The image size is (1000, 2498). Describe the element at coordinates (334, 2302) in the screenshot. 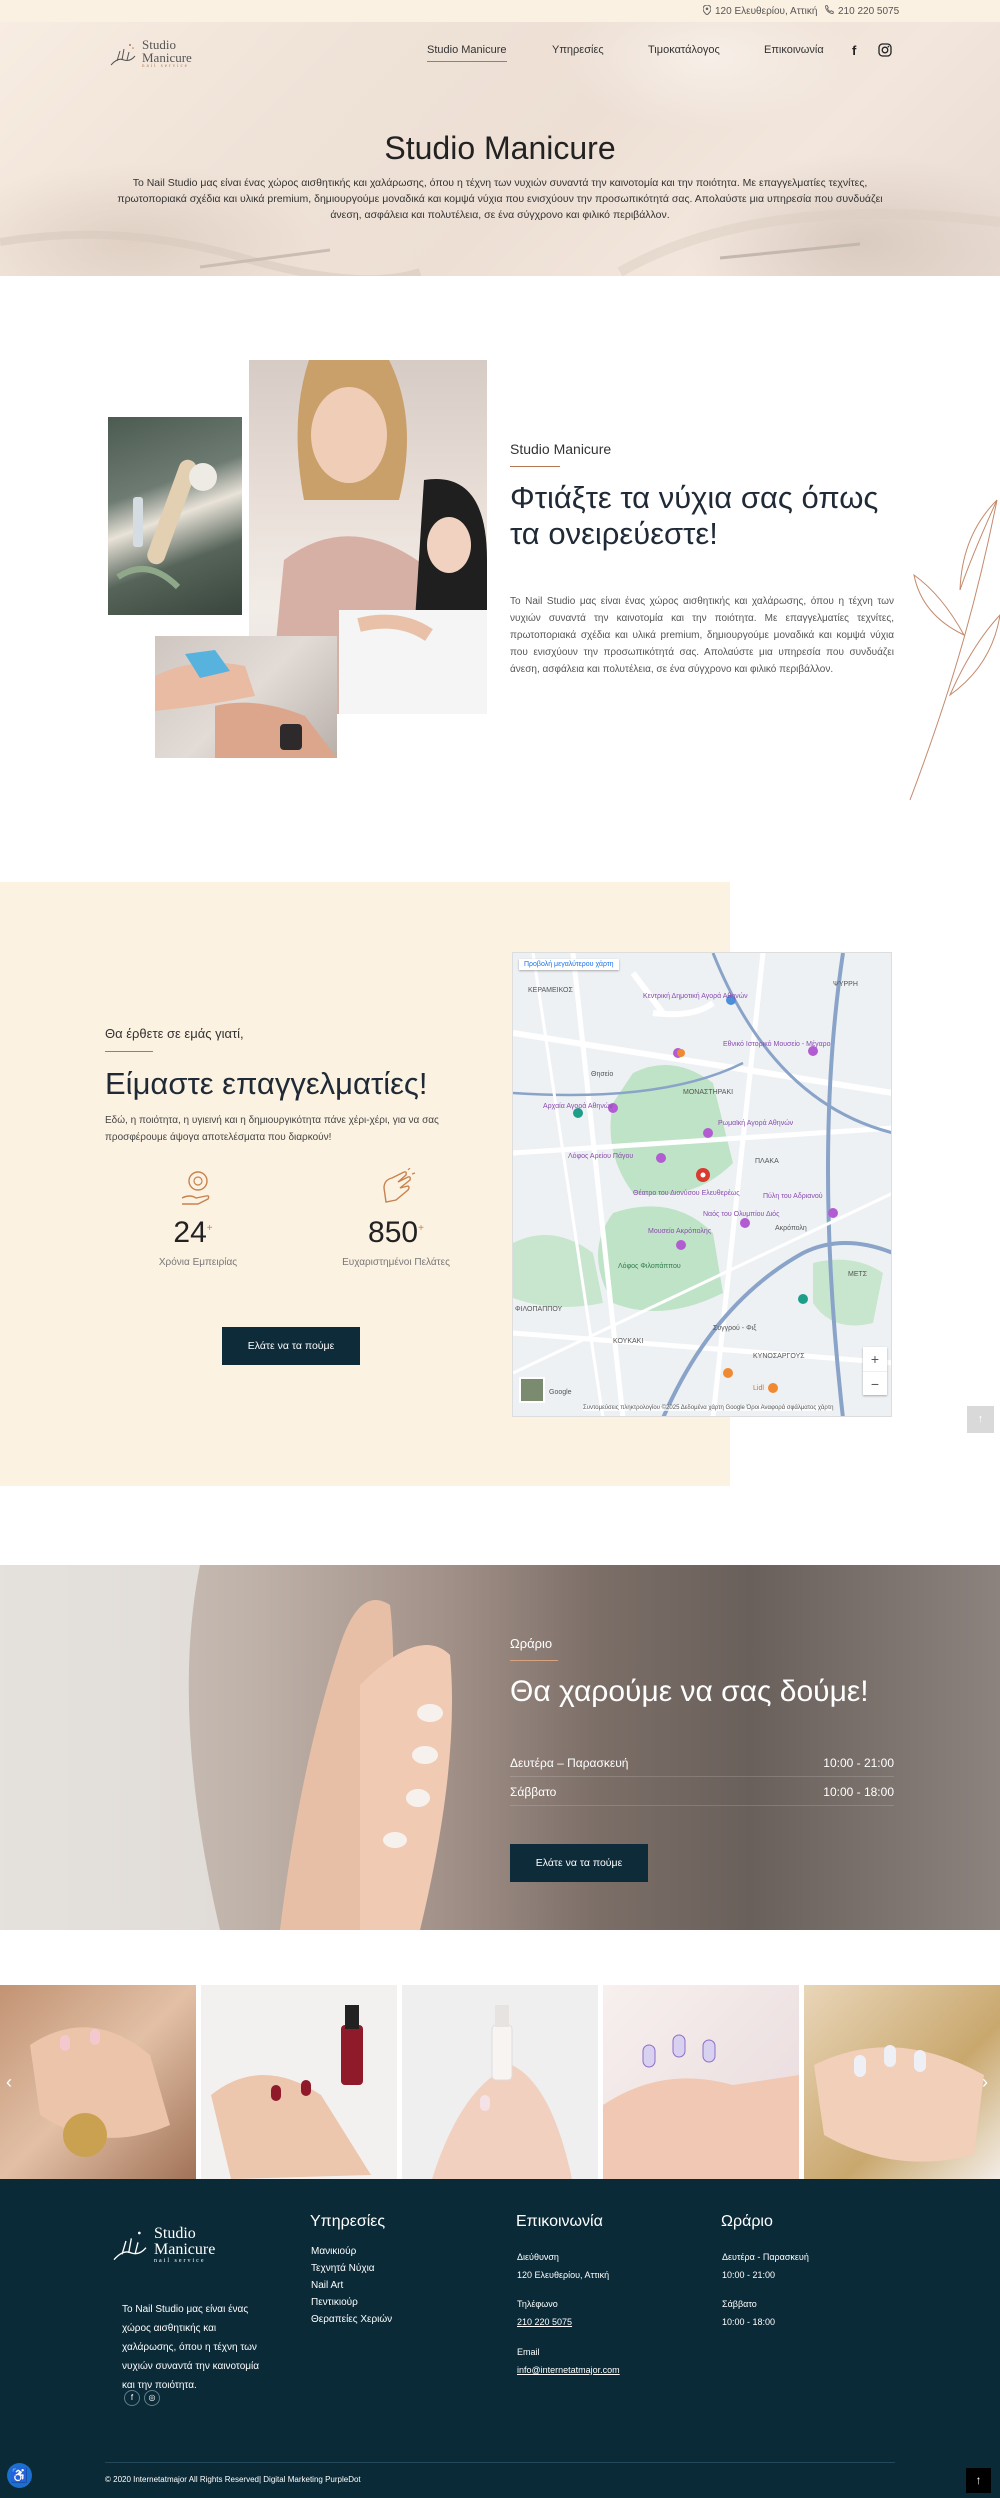

I see `footer-service-link: Πεντικιούρ` at that location.